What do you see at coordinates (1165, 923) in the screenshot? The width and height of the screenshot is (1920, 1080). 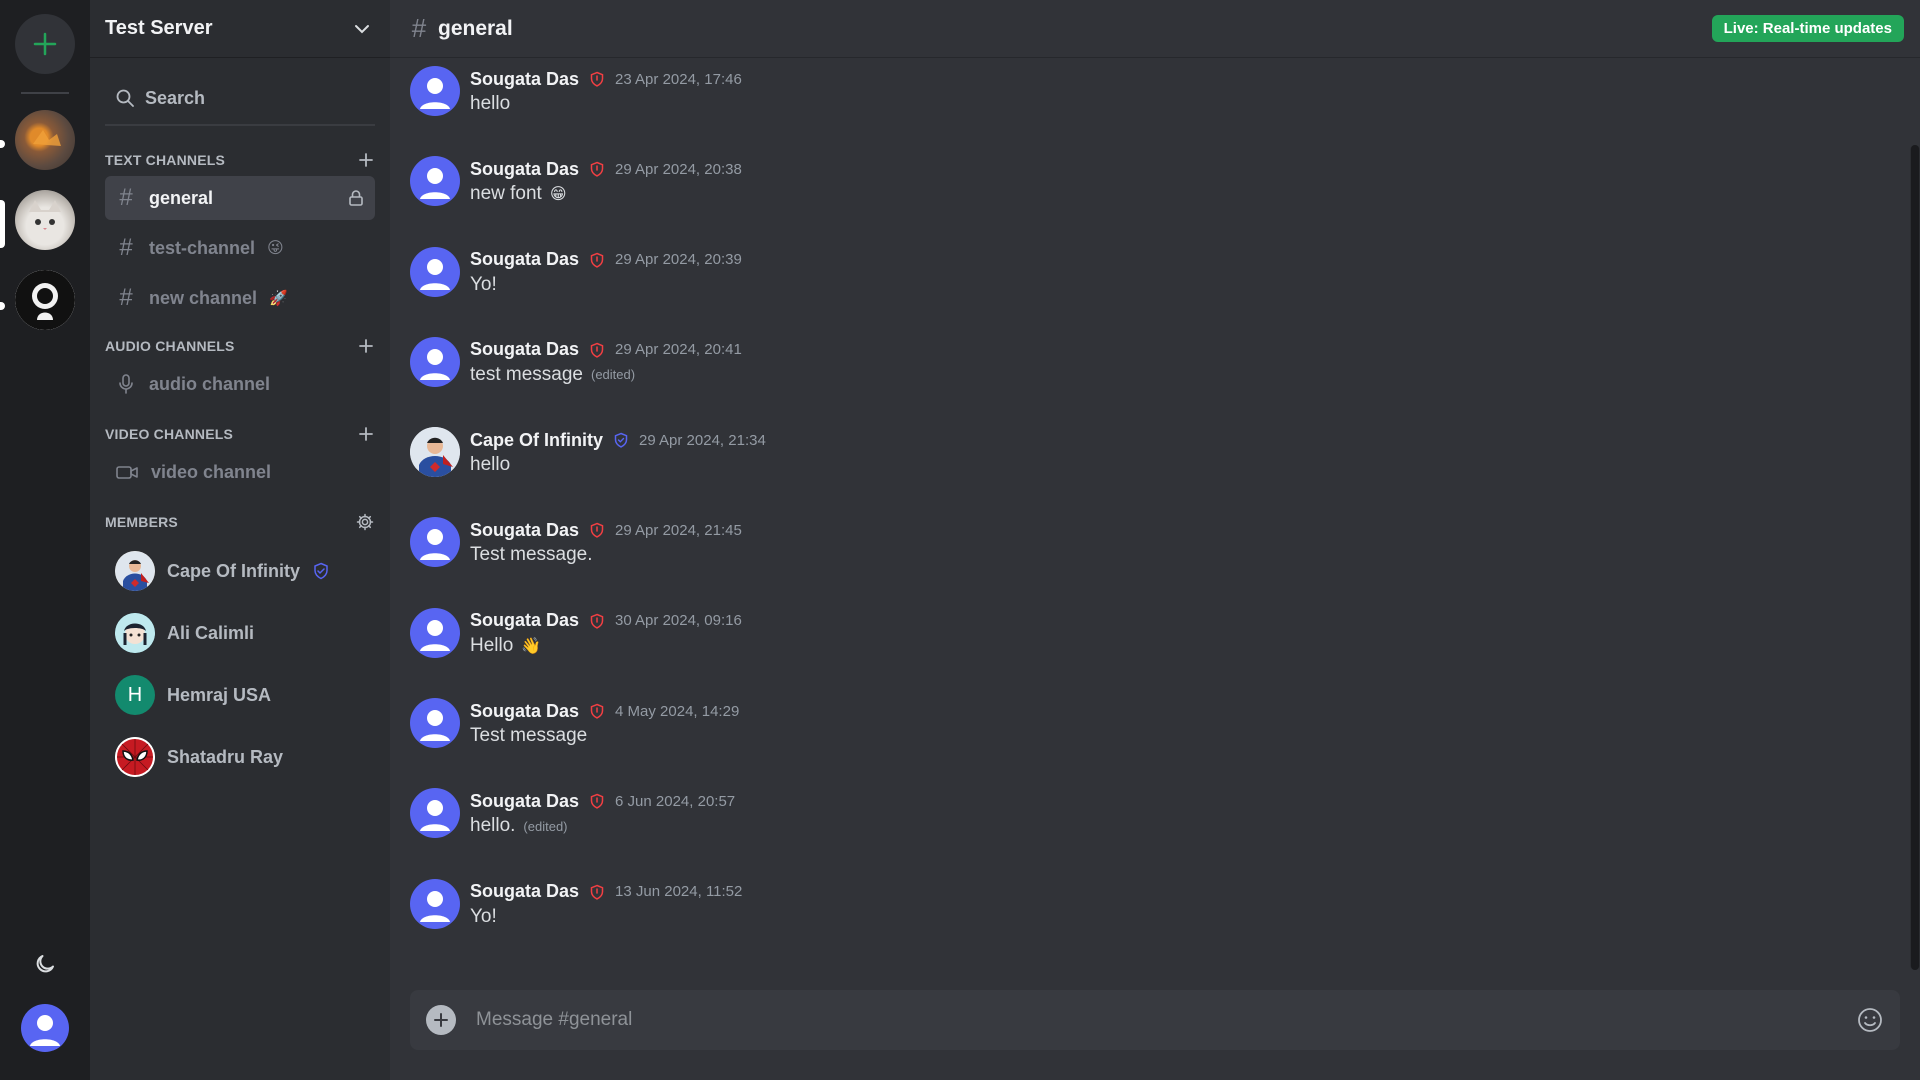 I see `message-item: Sougata Das 13 Jun 2024, 11:52 Yo!` at bounding box center [1165, 923].